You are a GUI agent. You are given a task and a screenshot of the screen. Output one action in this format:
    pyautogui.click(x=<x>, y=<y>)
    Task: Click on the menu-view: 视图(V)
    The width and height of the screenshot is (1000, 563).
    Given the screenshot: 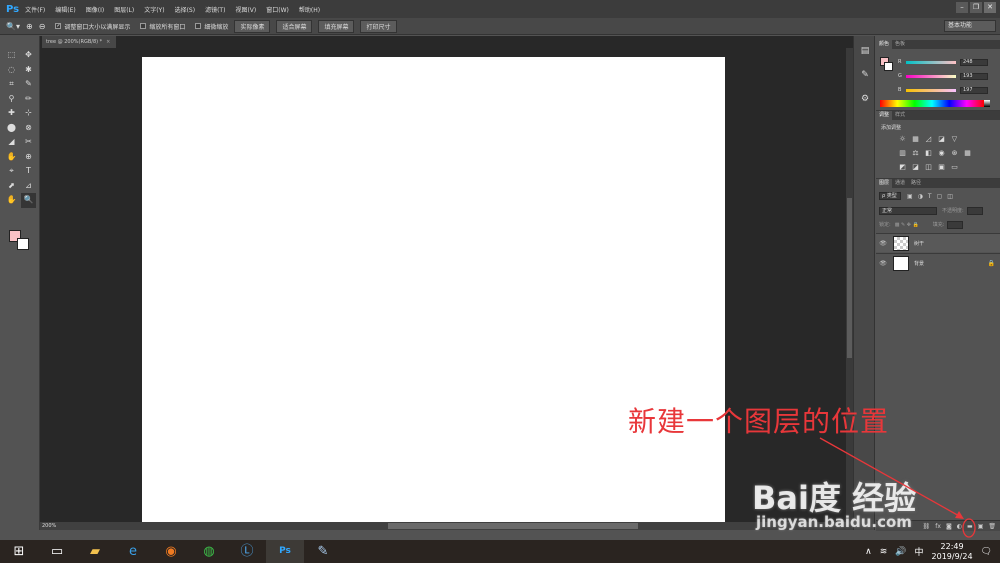 What is the action you would take?
    pyautogui.click(x=245, y=9)
    